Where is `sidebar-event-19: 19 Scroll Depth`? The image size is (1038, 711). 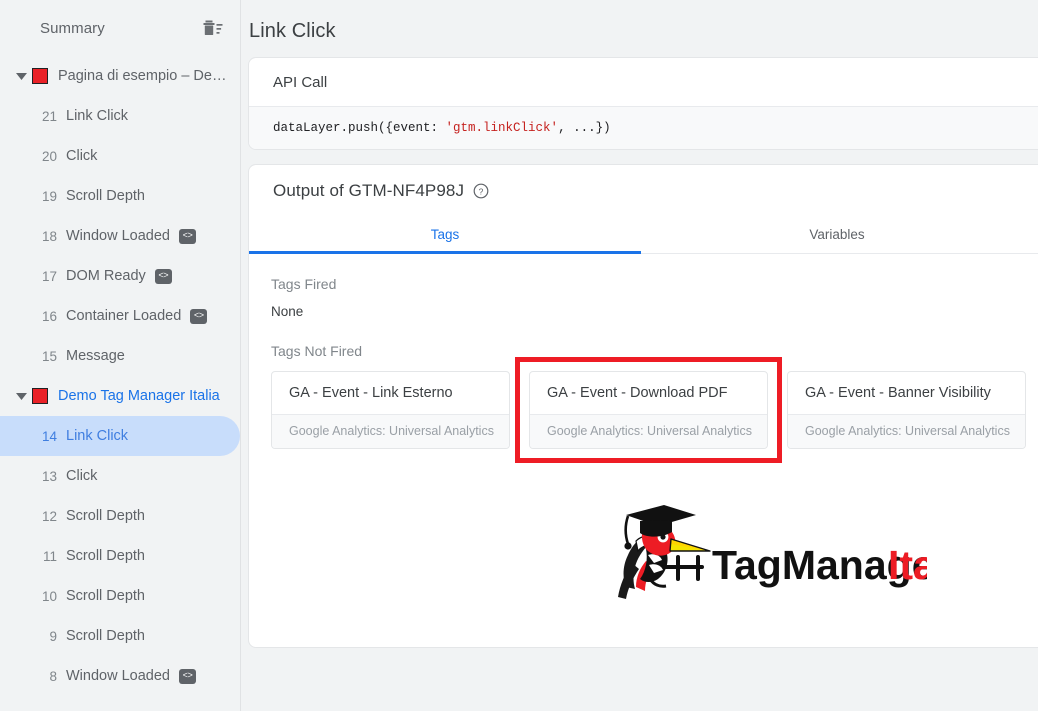
sidebar-event-19: 19 Scroll Depth is located at coordinates (120, 196).